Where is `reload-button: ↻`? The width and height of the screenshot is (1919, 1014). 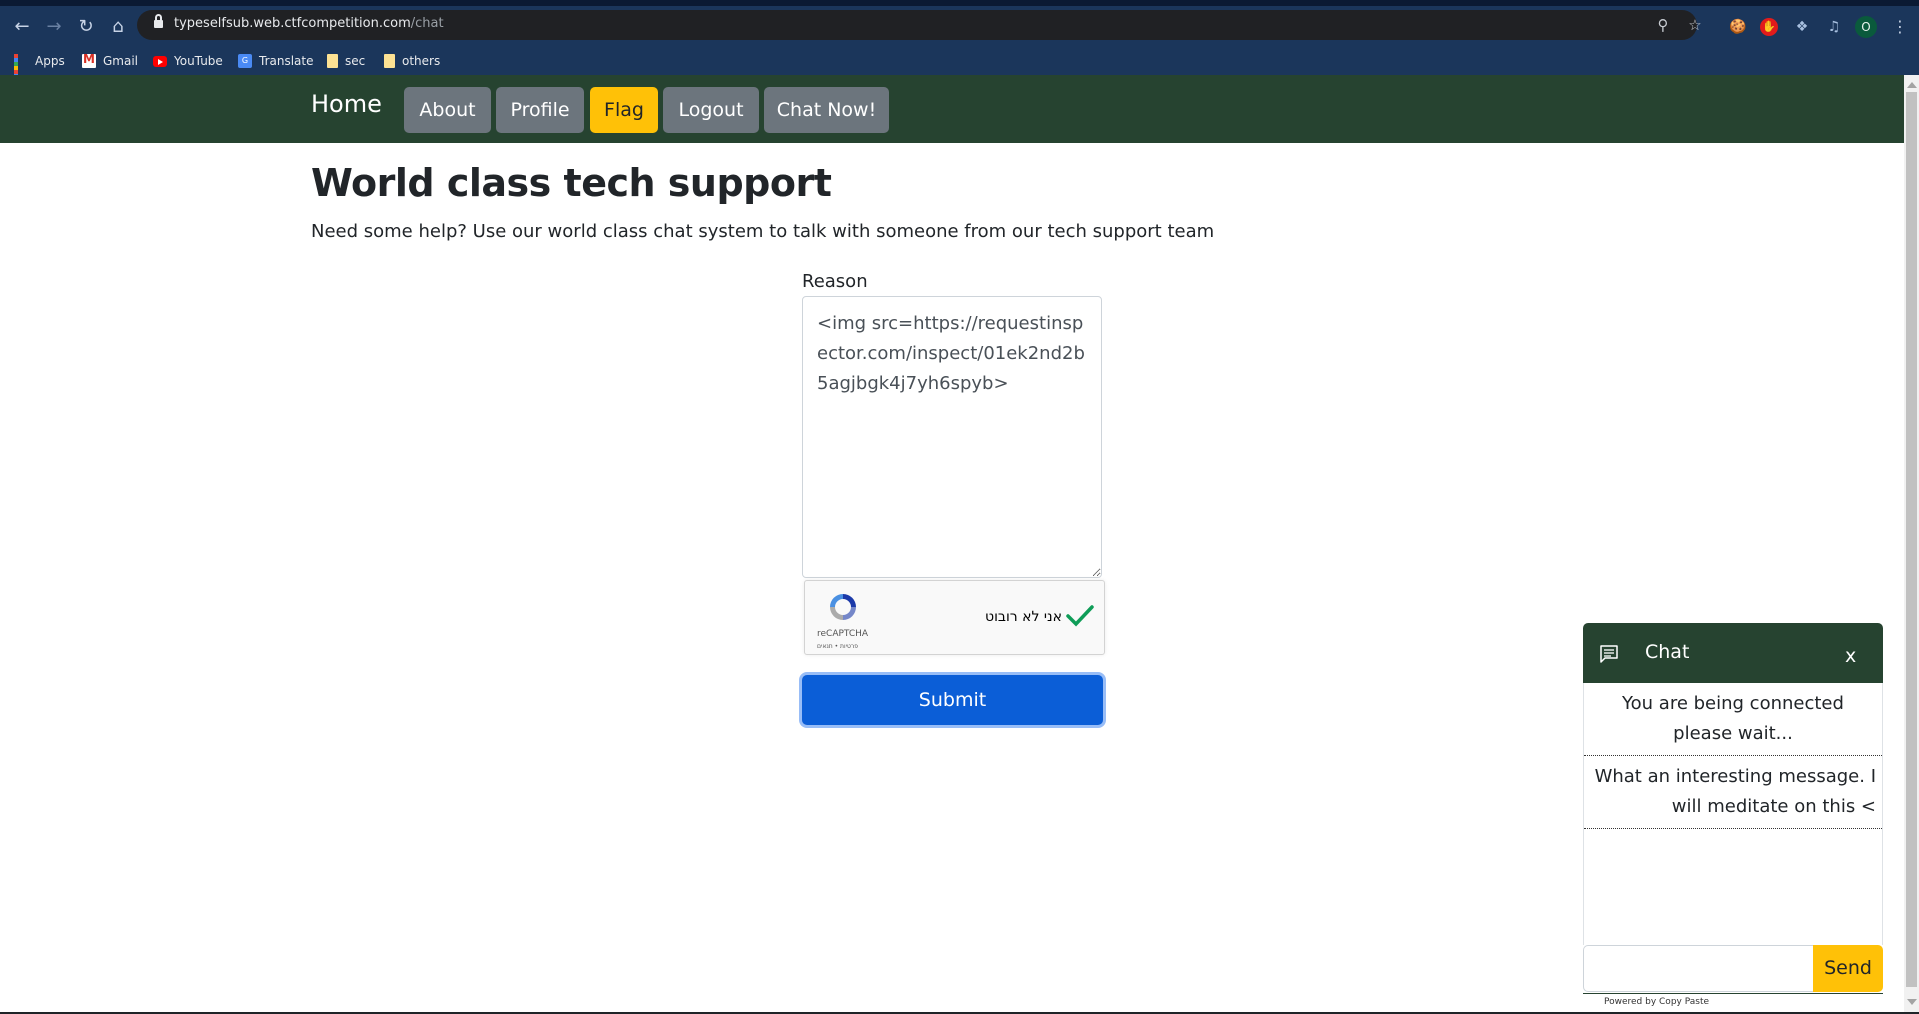 reload-button: ↻ is located at coordinates (86, 27).